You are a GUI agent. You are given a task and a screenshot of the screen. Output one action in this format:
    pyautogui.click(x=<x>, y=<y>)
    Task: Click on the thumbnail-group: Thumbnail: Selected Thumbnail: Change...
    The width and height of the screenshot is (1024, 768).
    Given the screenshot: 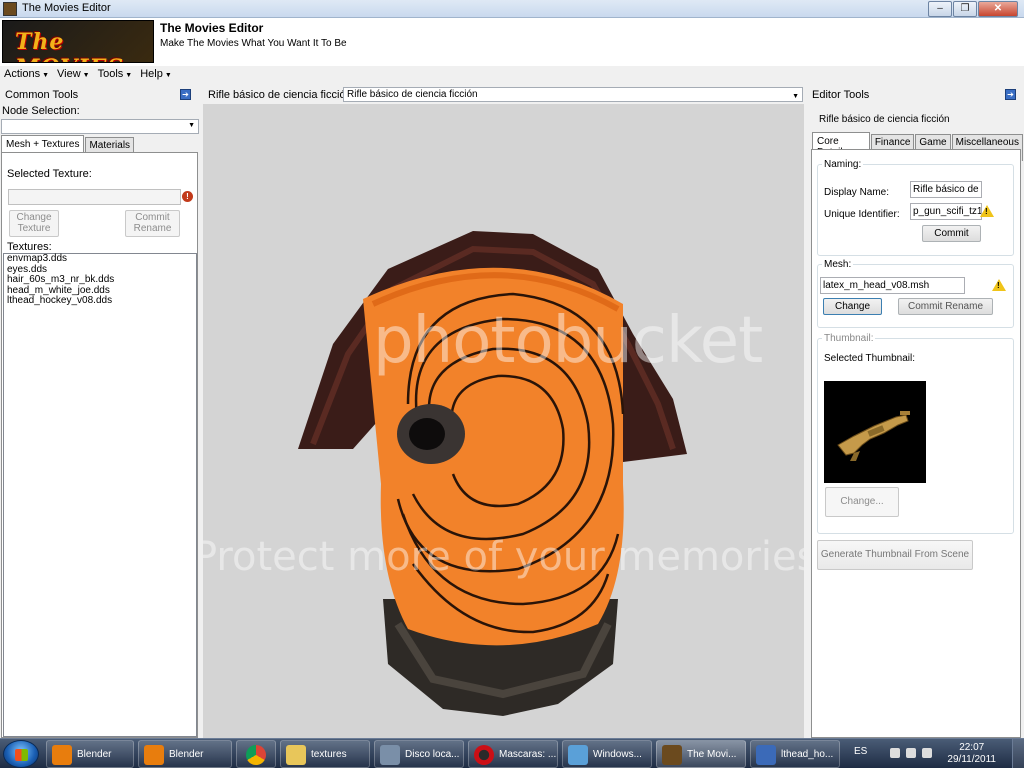 What is the action you would take?
    pyautogui.click(x=915, y=433)
    